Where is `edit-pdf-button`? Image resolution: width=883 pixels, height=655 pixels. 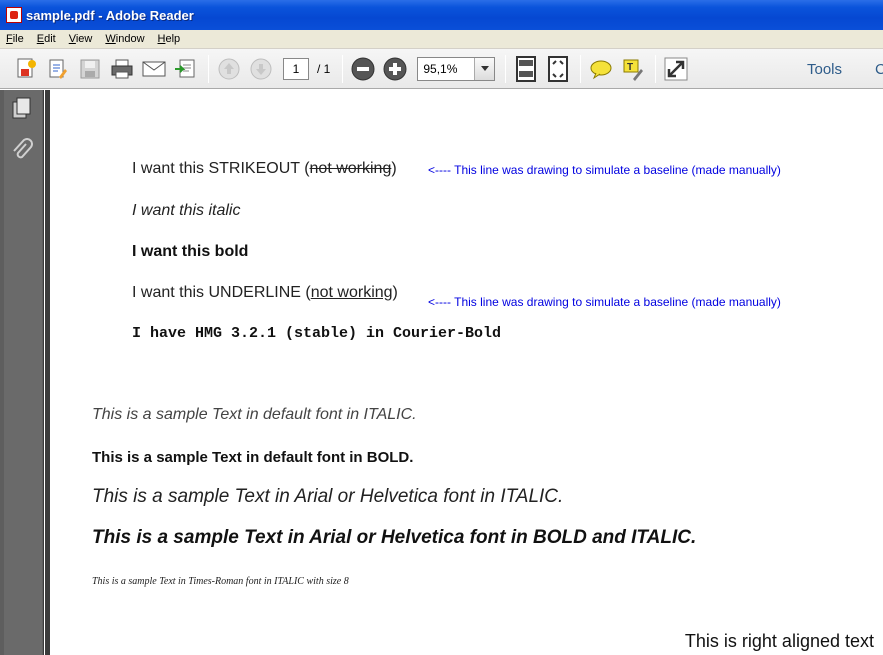
edit-pdf-button is located at coordinates (58, 69).